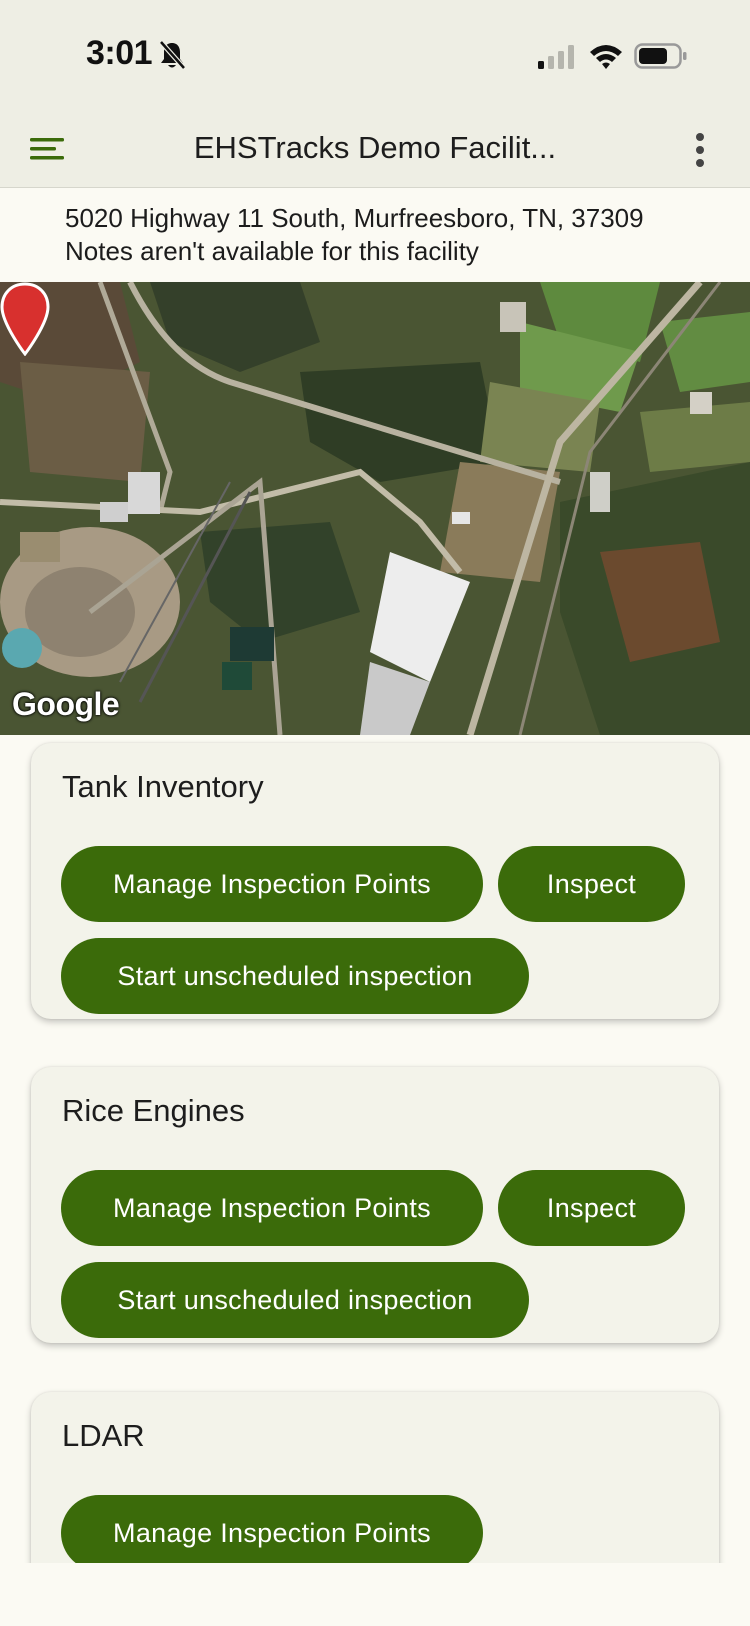 The height and width of the screenshot is (1626, 750). I want to click on card-title: Tank Inventory, so click(163, 786).